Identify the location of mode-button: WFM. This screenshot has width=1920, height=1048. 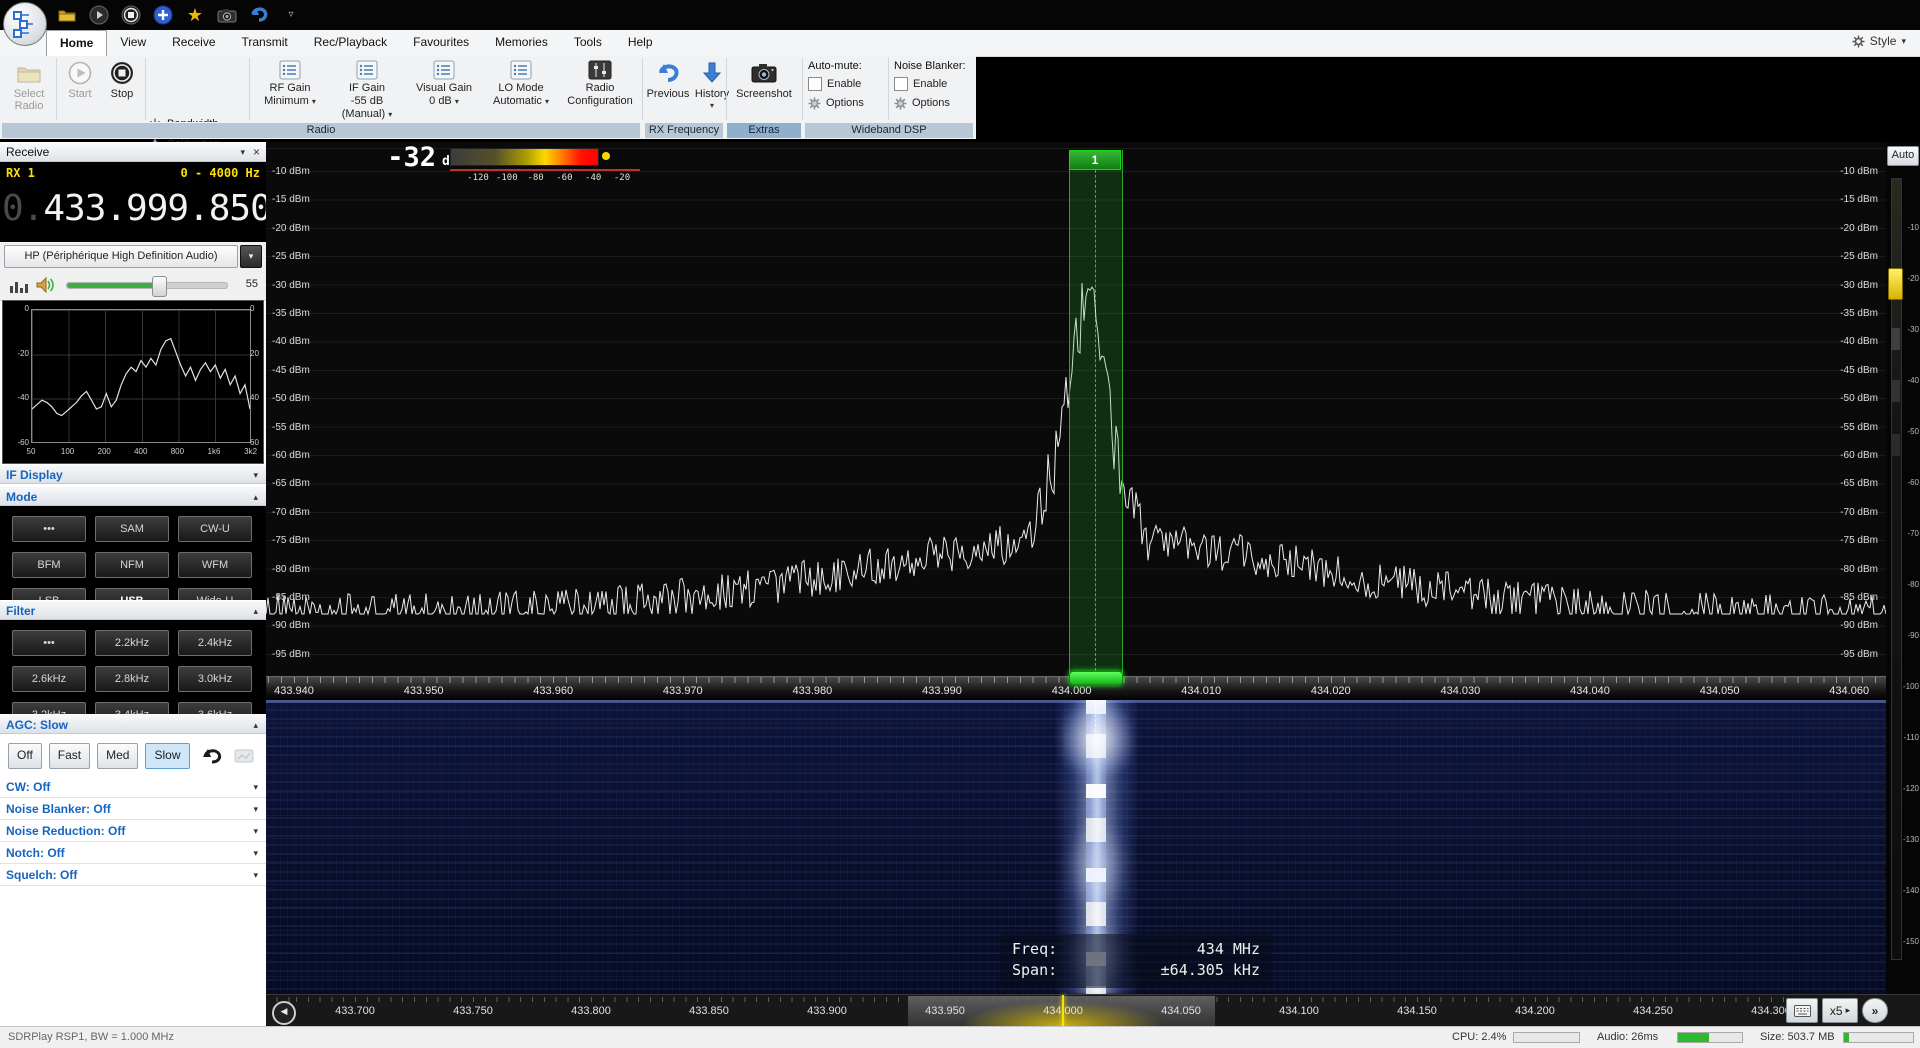
(215, 565).